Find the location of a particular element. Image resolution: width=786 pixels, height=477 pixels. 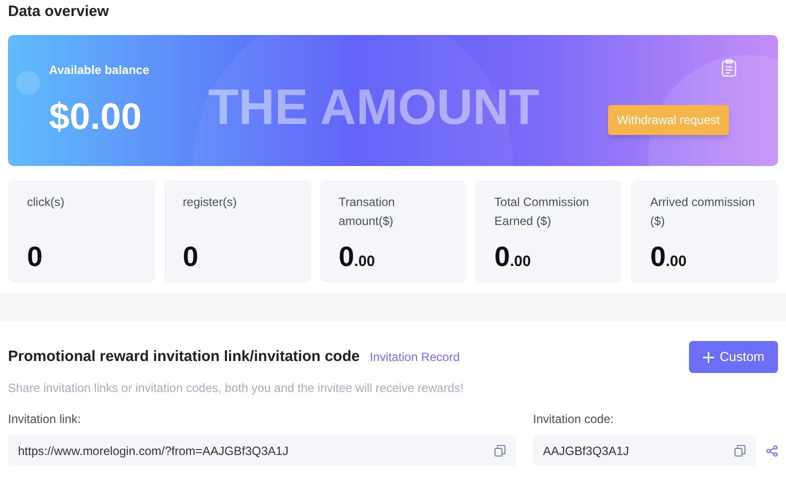

code-value: AAJGBf3Q3A1J is located at coordinates (586, 451).